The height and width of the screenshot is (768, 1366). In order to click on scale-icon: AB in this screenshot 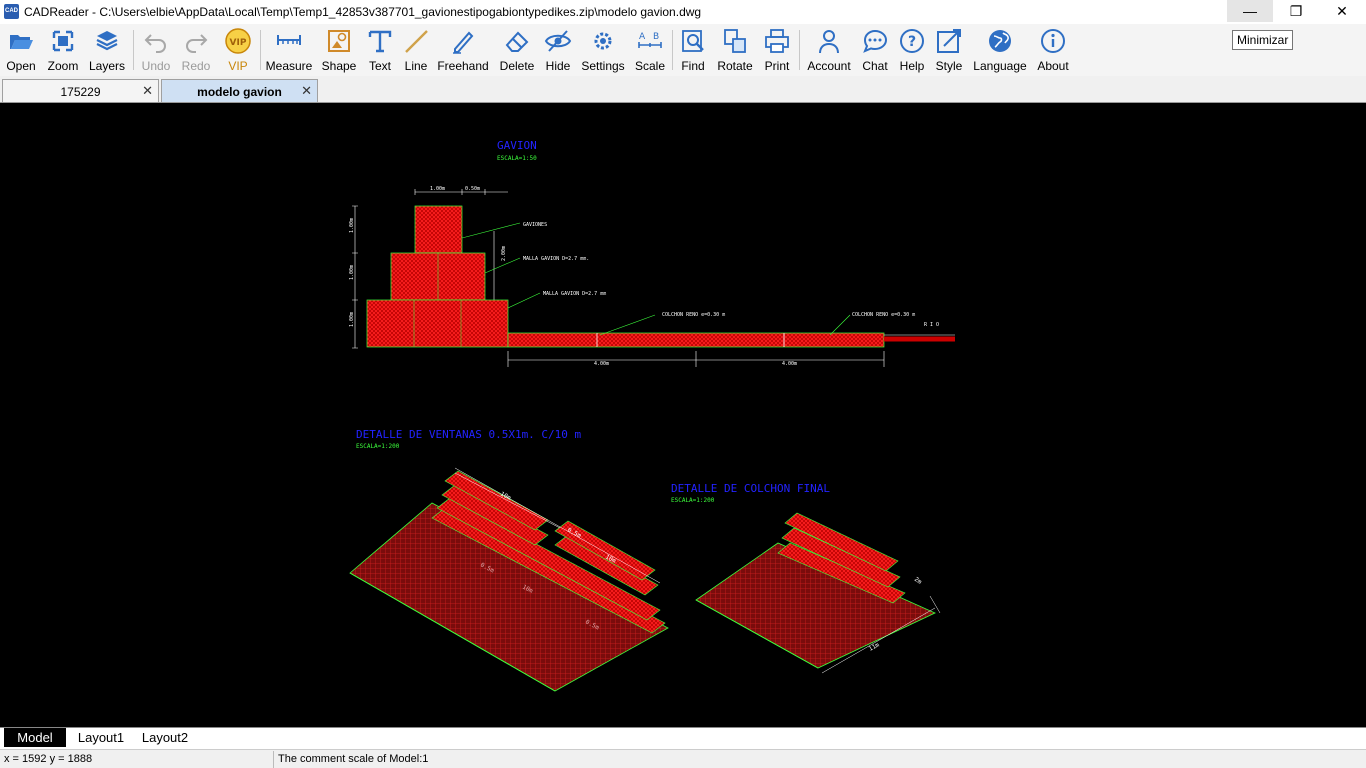, I will do `click(650, 40)`.